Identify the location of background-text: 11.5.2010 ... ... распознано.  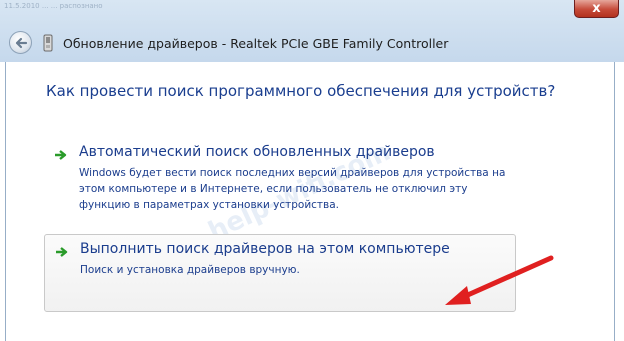
(53, 6).